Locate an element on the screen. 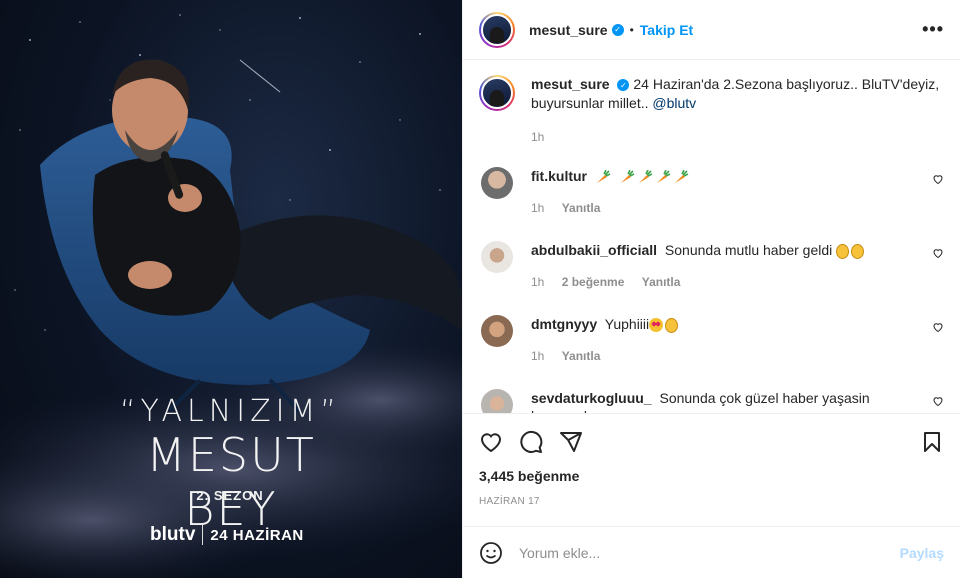 The image size is (960, 578). star-eyes-emoji is located at coordinates (656, 325).